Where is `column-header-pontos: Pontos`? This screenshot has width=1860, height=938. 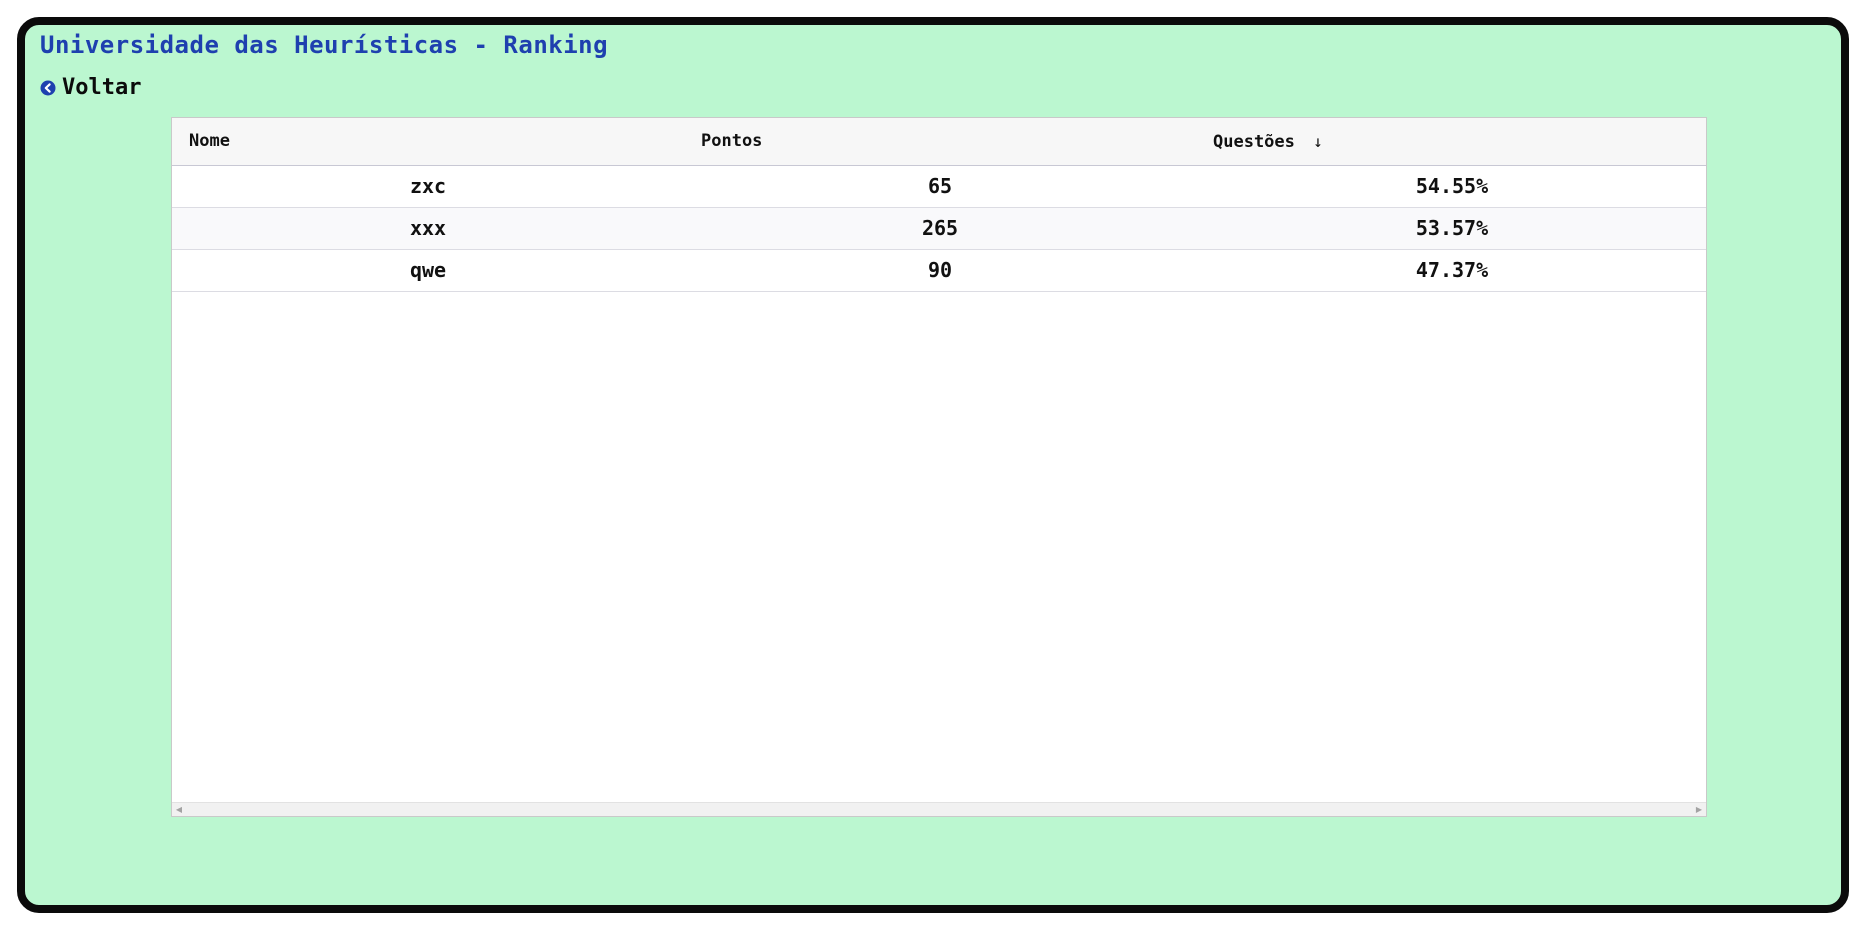
column-header-pontos: Pontos is located at coordinates (731, 141).